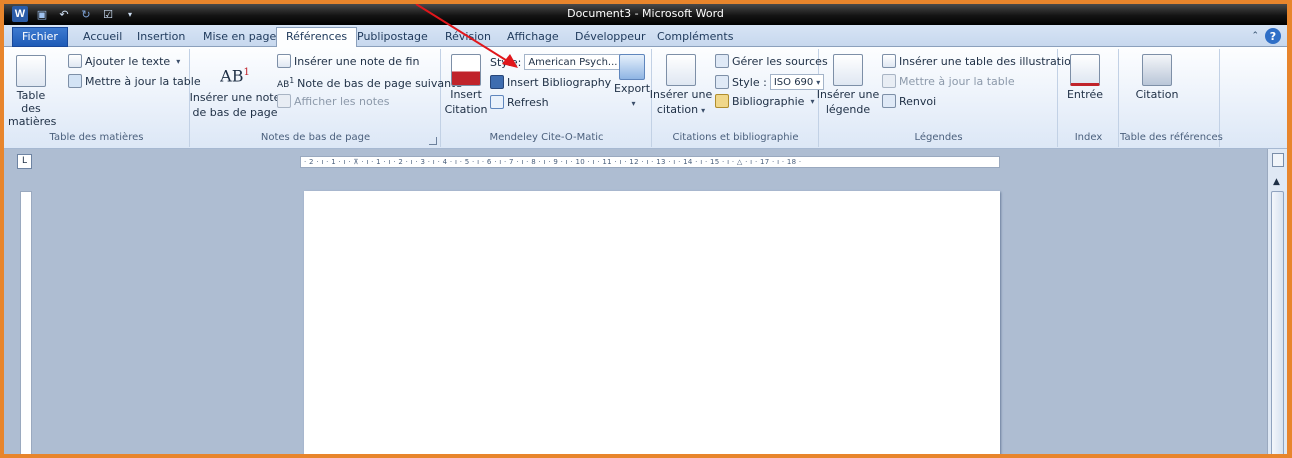 This screenshot has height=458, width=1292. Describe the element at coordinates (96, 137) in the screenshot. I see `group-label-toc: Table des matières` at that location.